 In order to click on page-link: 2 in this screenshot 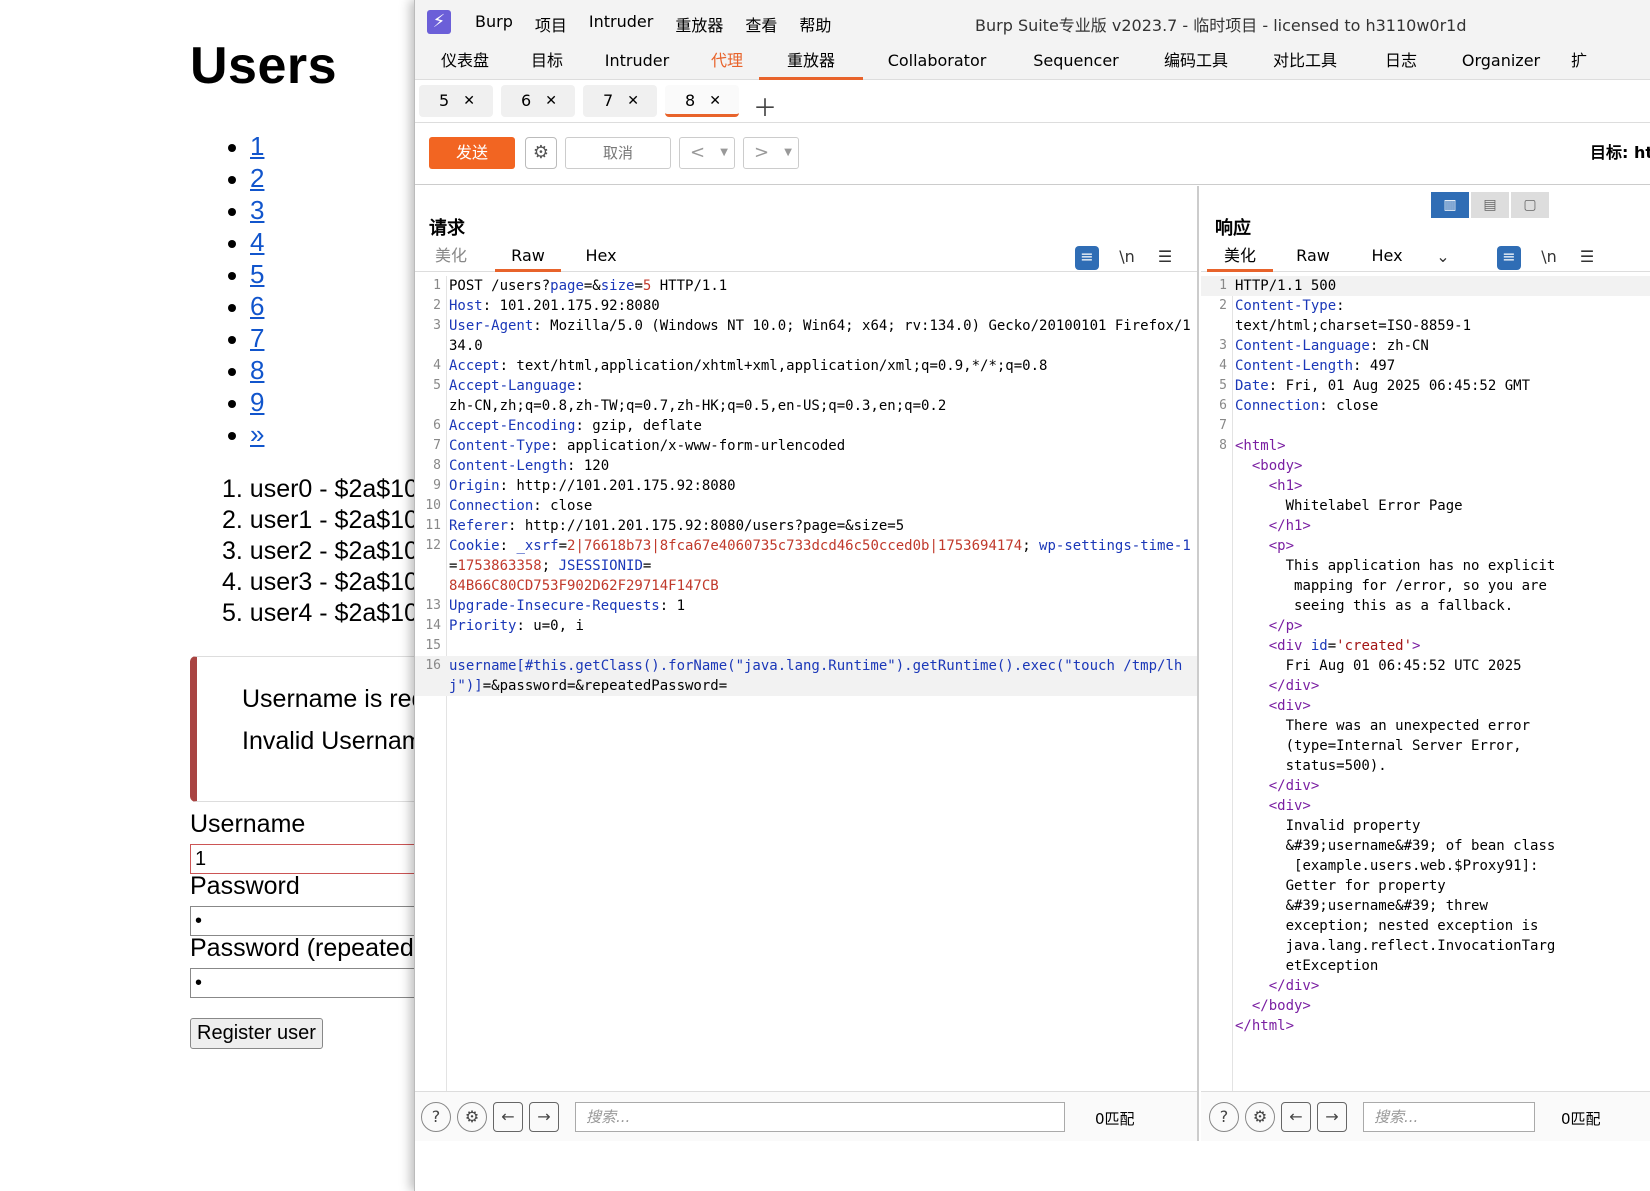, I will do `click(257, 178)`.